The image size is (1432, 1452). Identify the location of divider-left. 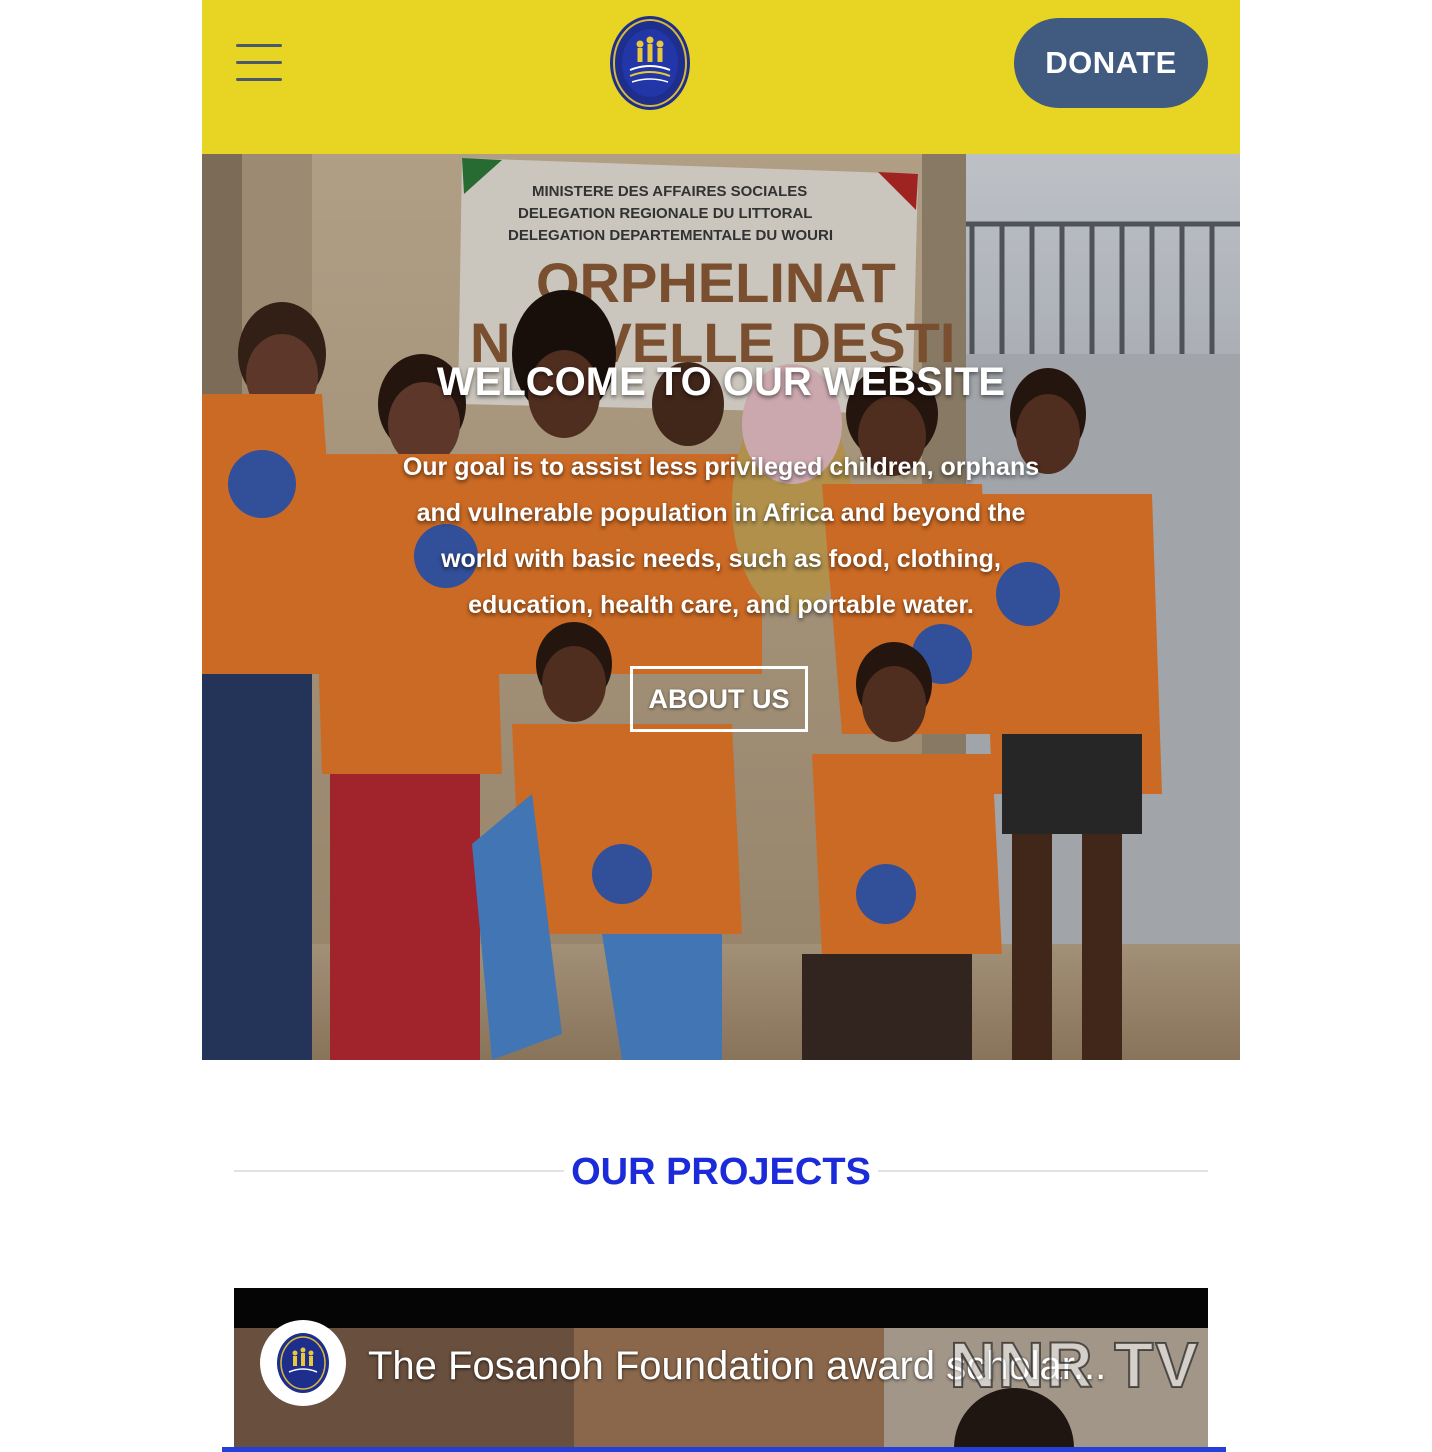
(399, 1171).